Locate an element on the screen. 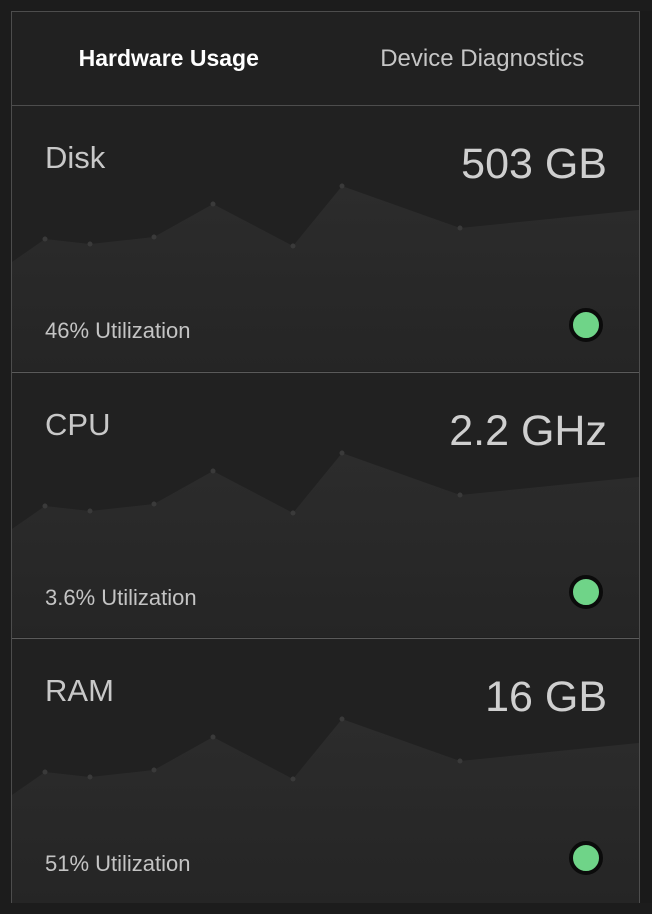 The height and width of the screenshot is (914, 652). disk-status-indicator is located at coordinates (586, 325).